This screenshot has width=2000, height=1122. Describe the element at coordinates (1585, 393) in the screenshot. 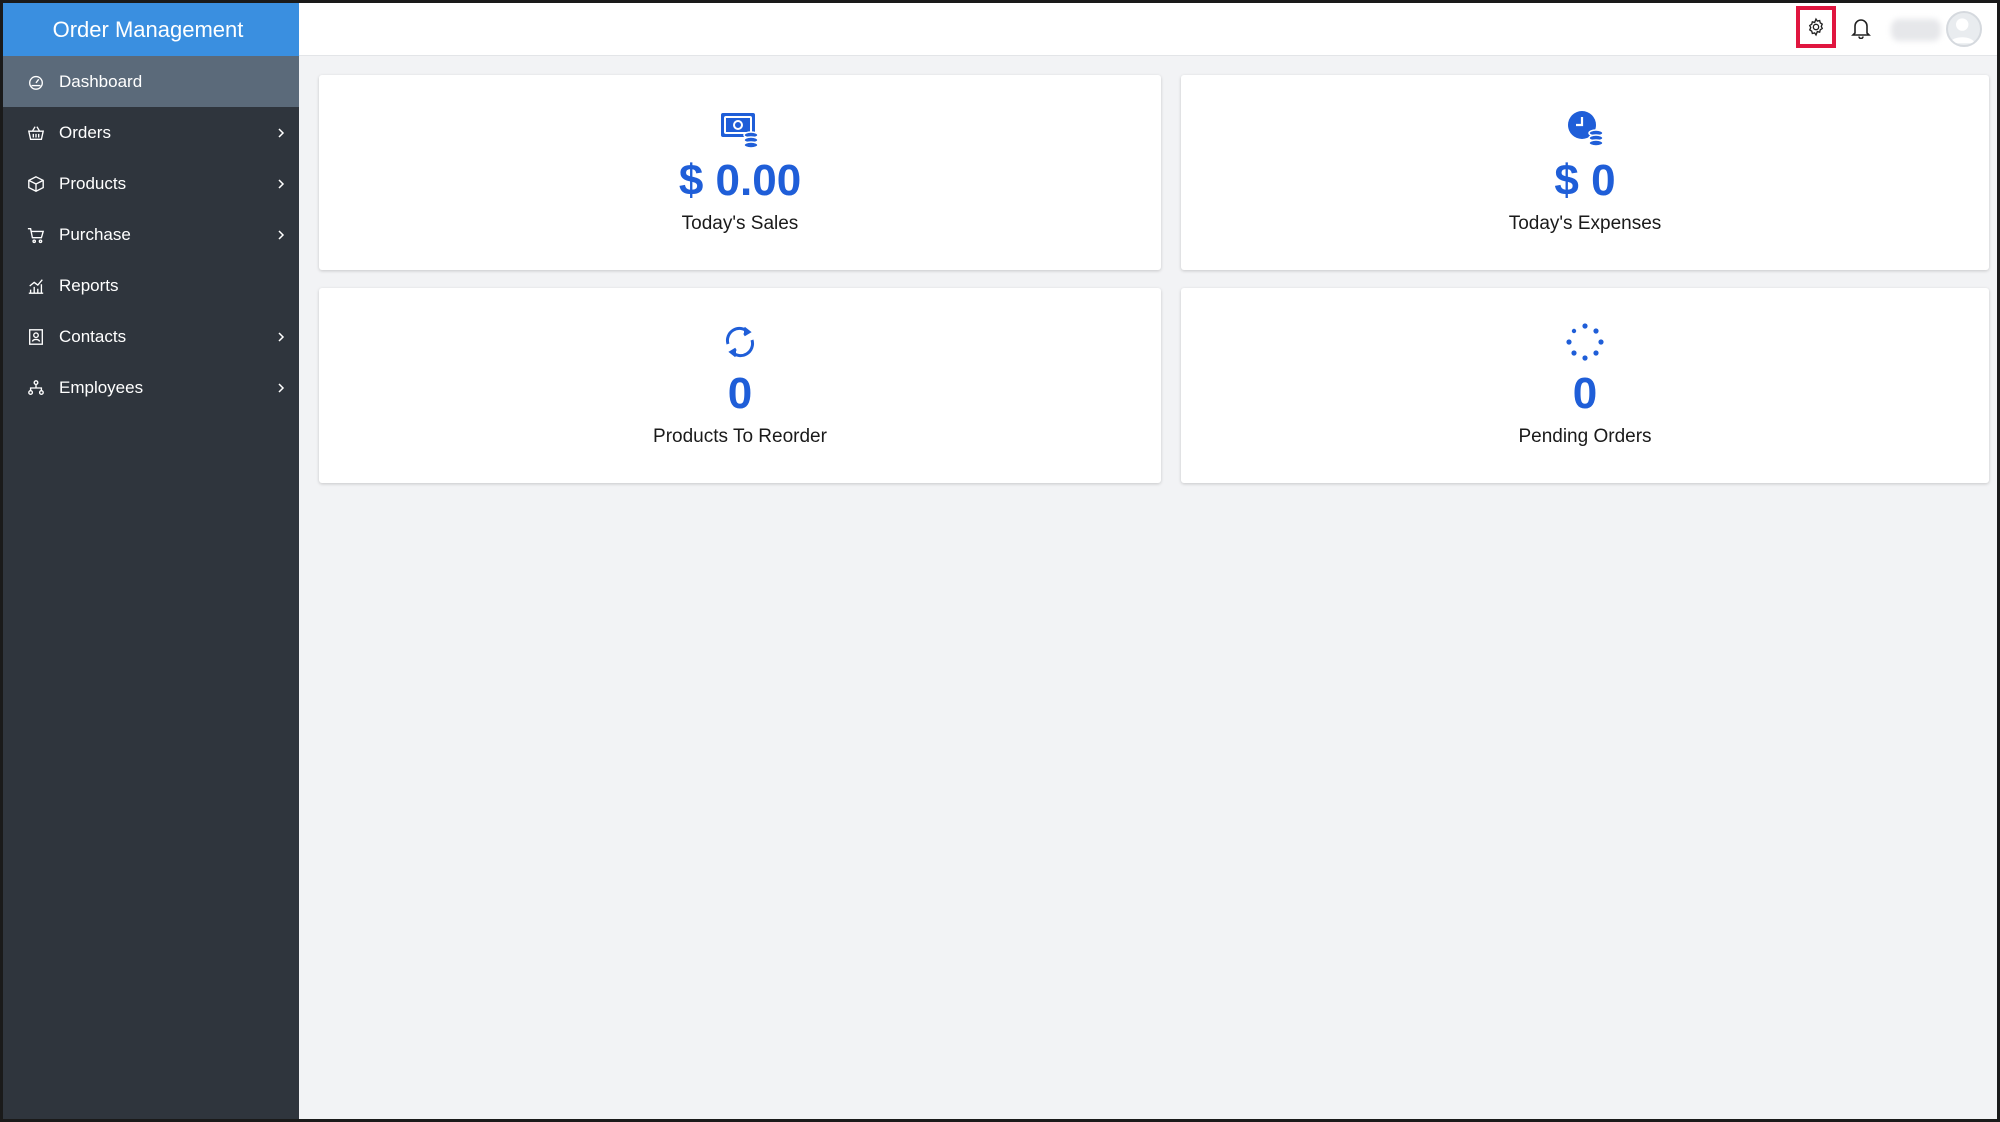

I see `pending-orders-value: 0` at that location.